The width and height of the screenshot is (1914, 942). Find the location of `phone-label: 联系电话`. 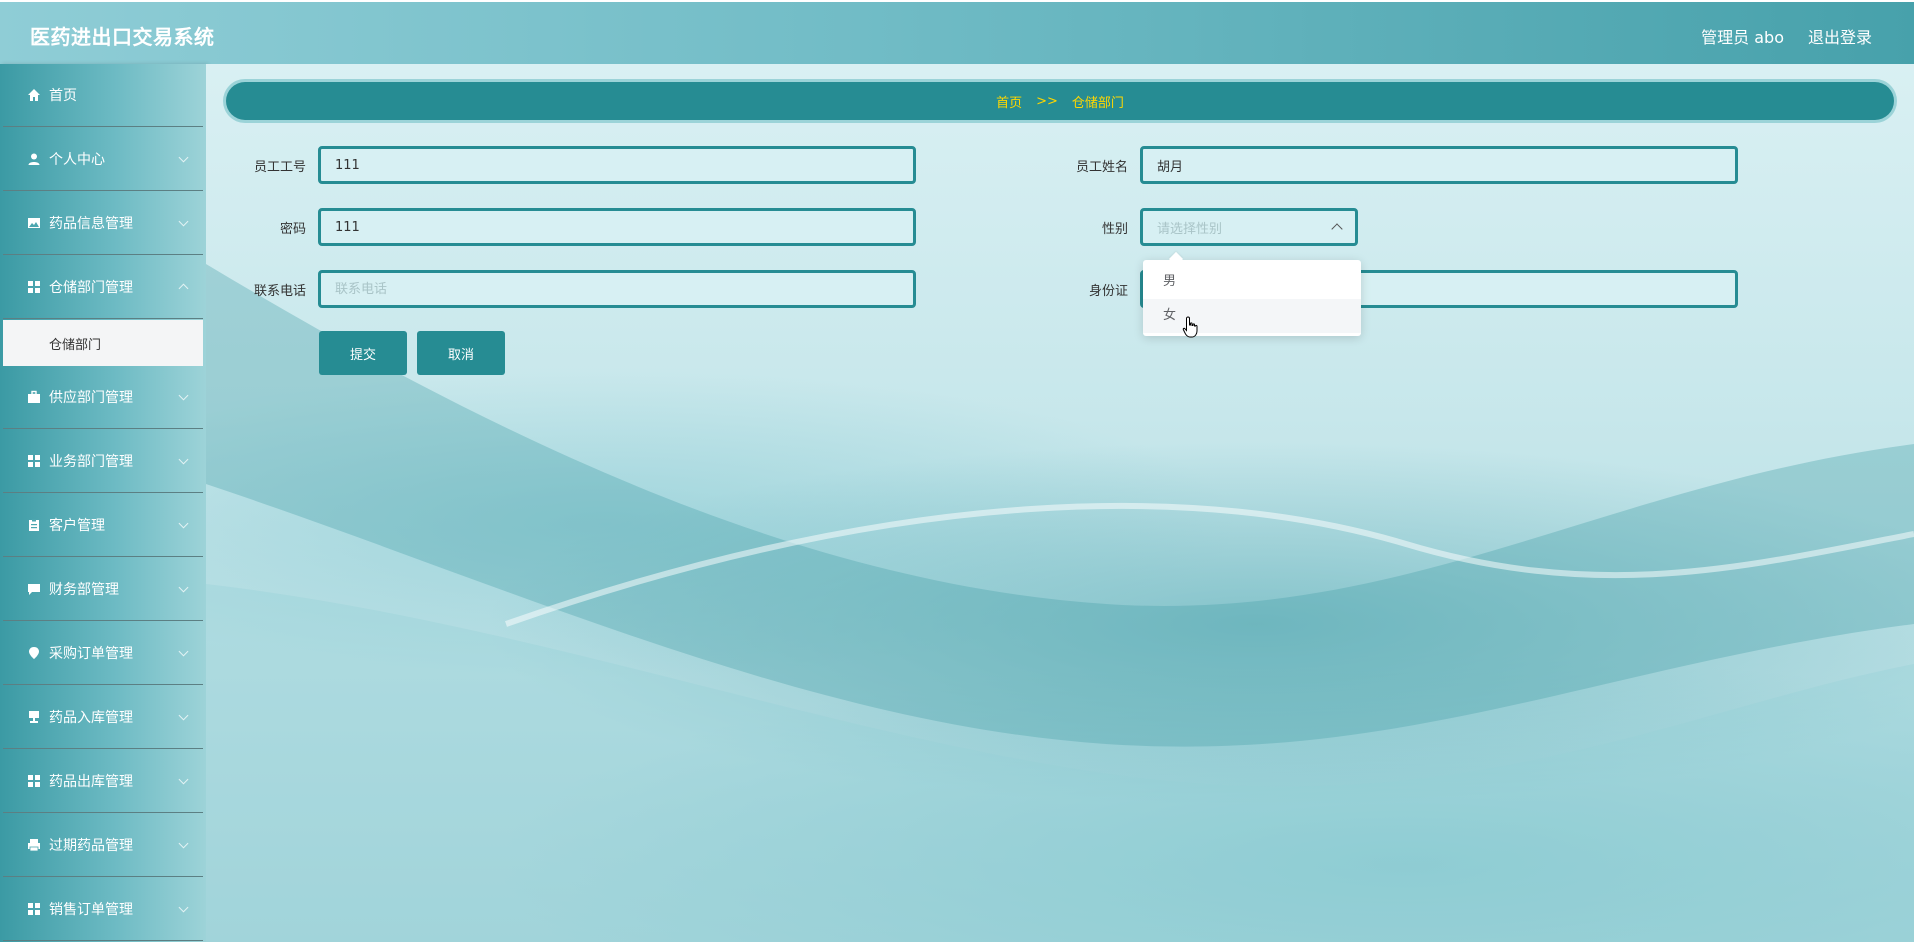

phone-label: 联系电话 is located at coordinates (279, 291).